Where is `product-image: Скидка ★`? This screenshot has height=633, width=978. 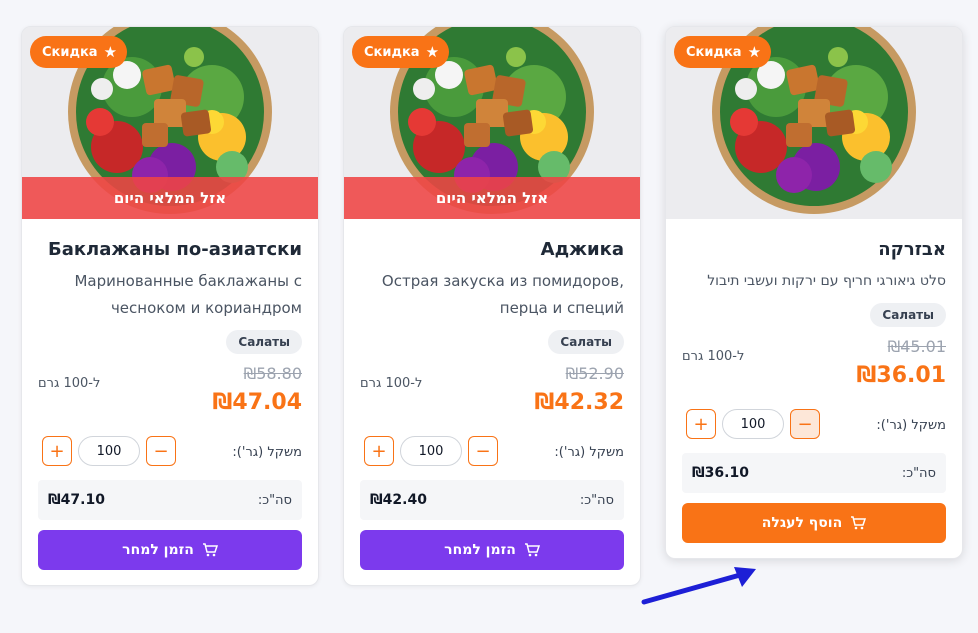
product-image: Скидка ★ is located at coordinates (814, 123).